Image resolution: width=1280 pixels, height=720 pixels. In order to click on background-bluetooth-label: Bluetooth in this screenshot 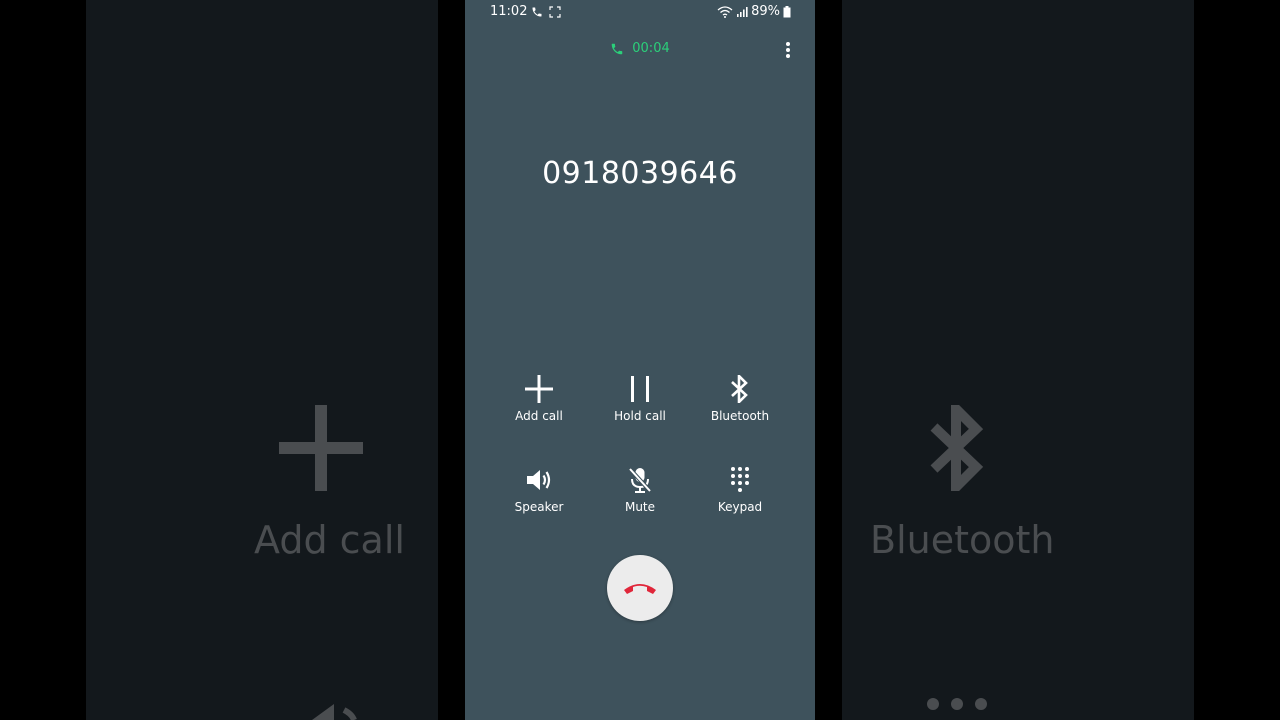, I will do `click(962, 540)`.